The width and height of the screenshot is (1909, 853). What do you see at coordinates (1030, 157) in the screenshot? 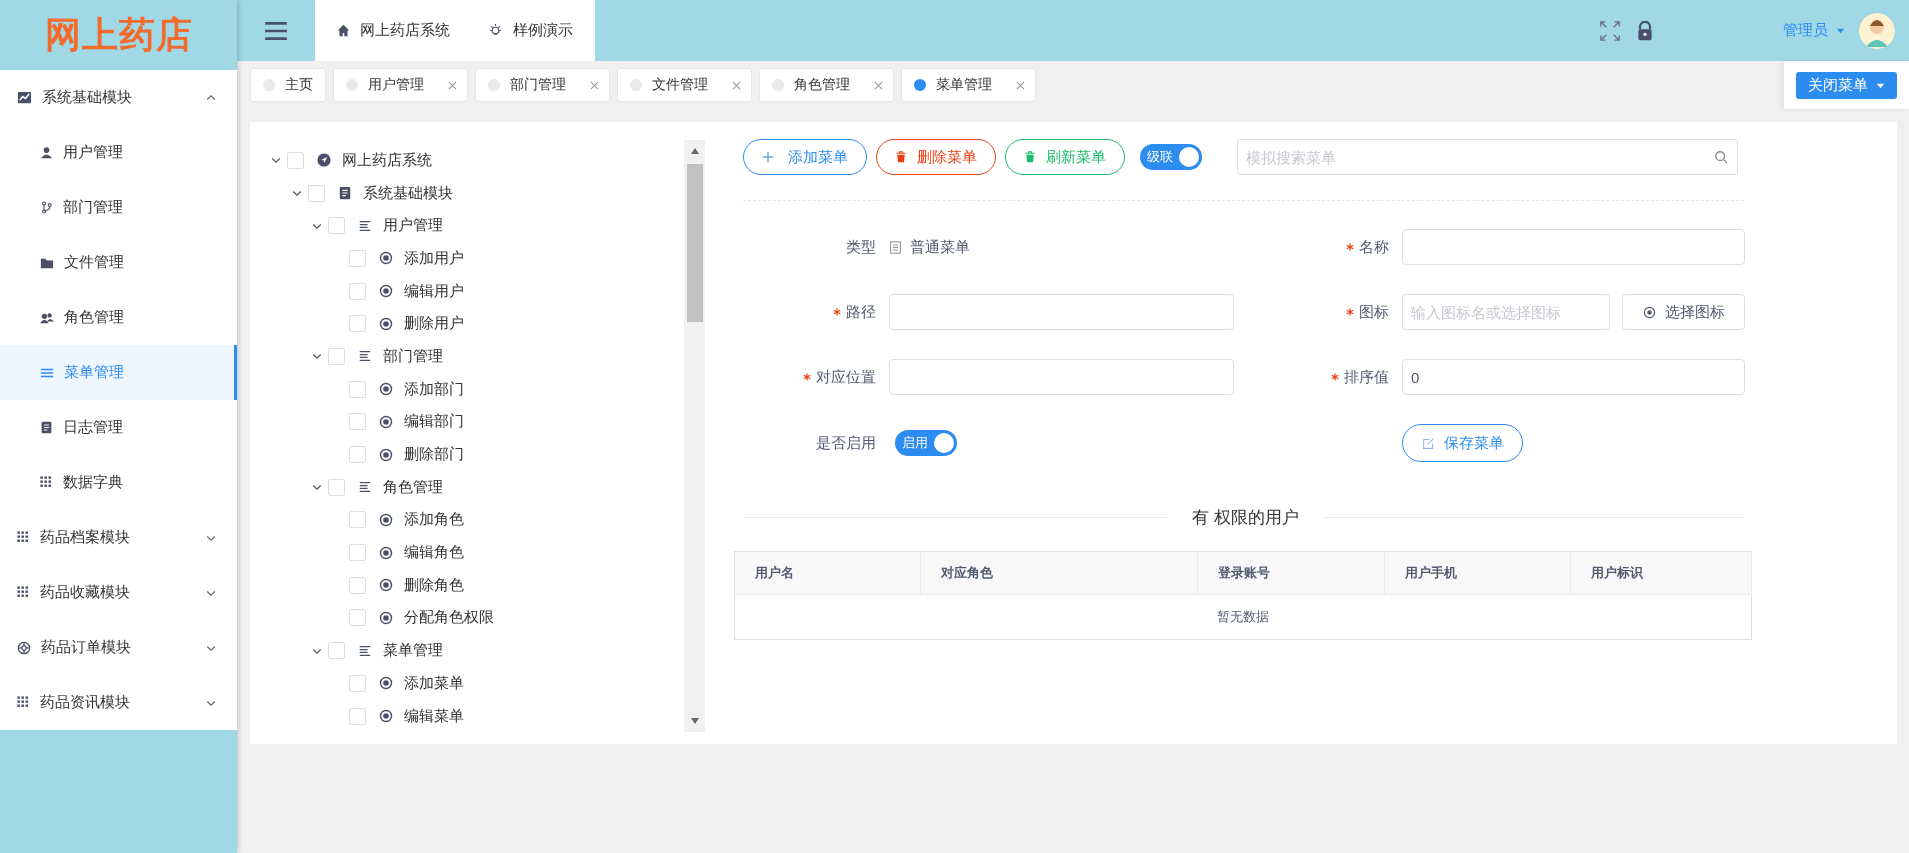
I see `trash-icon` at bounding box center [1030, 157].